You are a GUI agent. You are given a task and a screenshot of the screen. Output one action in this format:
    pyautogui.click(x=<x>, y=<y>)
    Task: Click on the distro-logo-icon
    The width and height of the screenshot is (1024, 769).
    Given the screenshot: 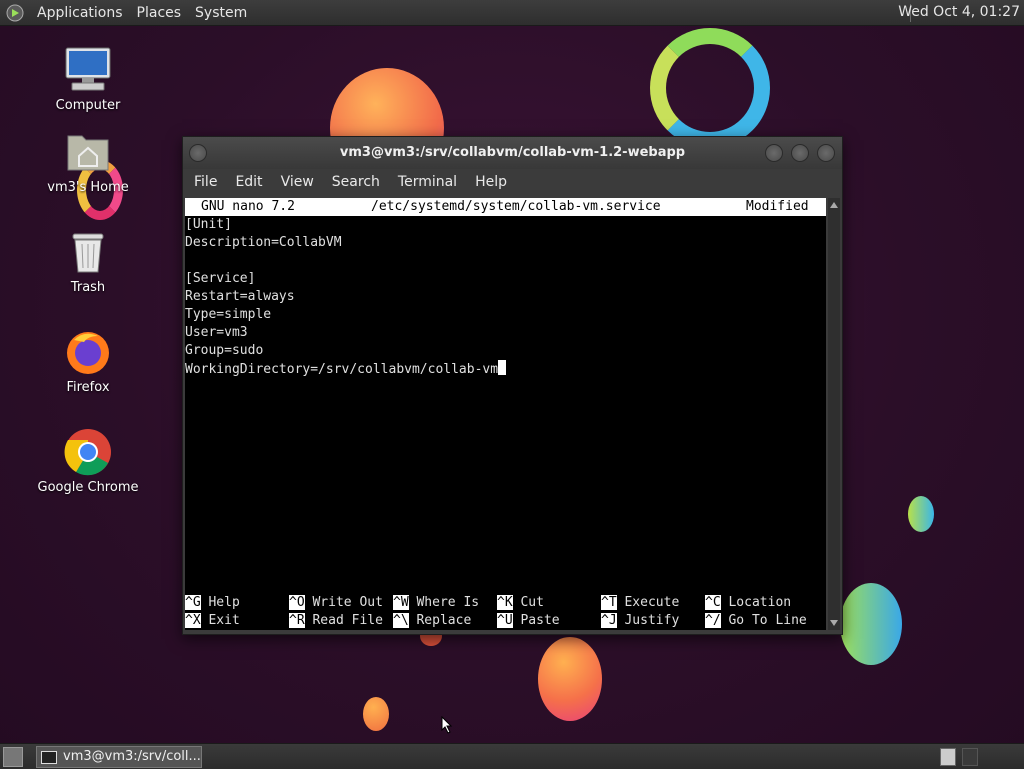 What is the action you would take?
    pyautogui.click(x=15, y=13)
    